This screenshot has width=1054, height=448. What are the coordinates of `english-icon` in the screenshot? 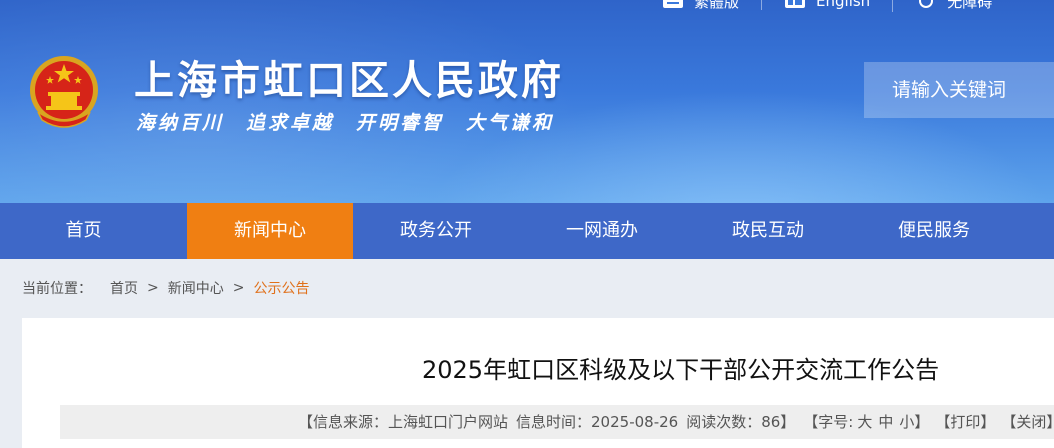 It's located at (795, 4).